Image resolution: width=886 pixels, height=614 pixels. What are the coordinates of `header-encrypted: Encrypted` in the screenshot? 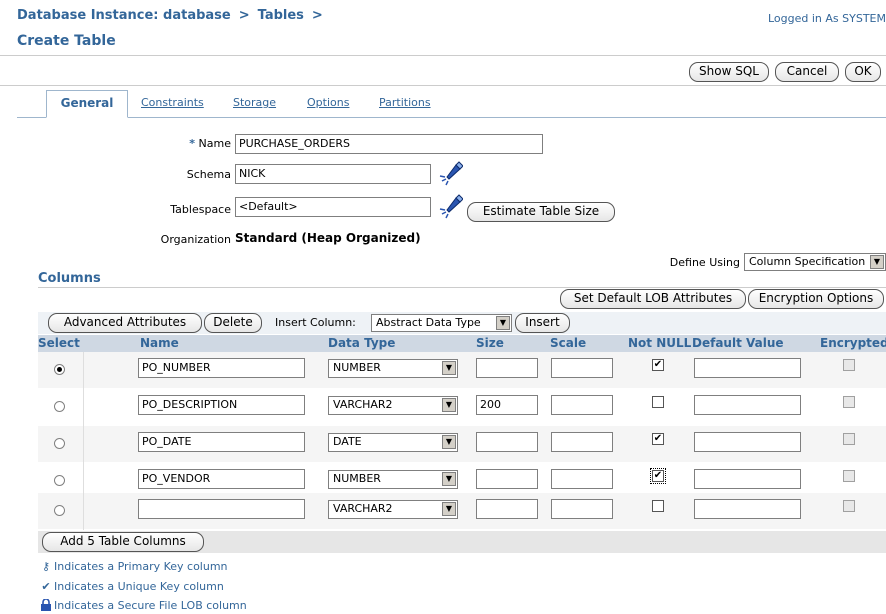 It's located at (853, 343).